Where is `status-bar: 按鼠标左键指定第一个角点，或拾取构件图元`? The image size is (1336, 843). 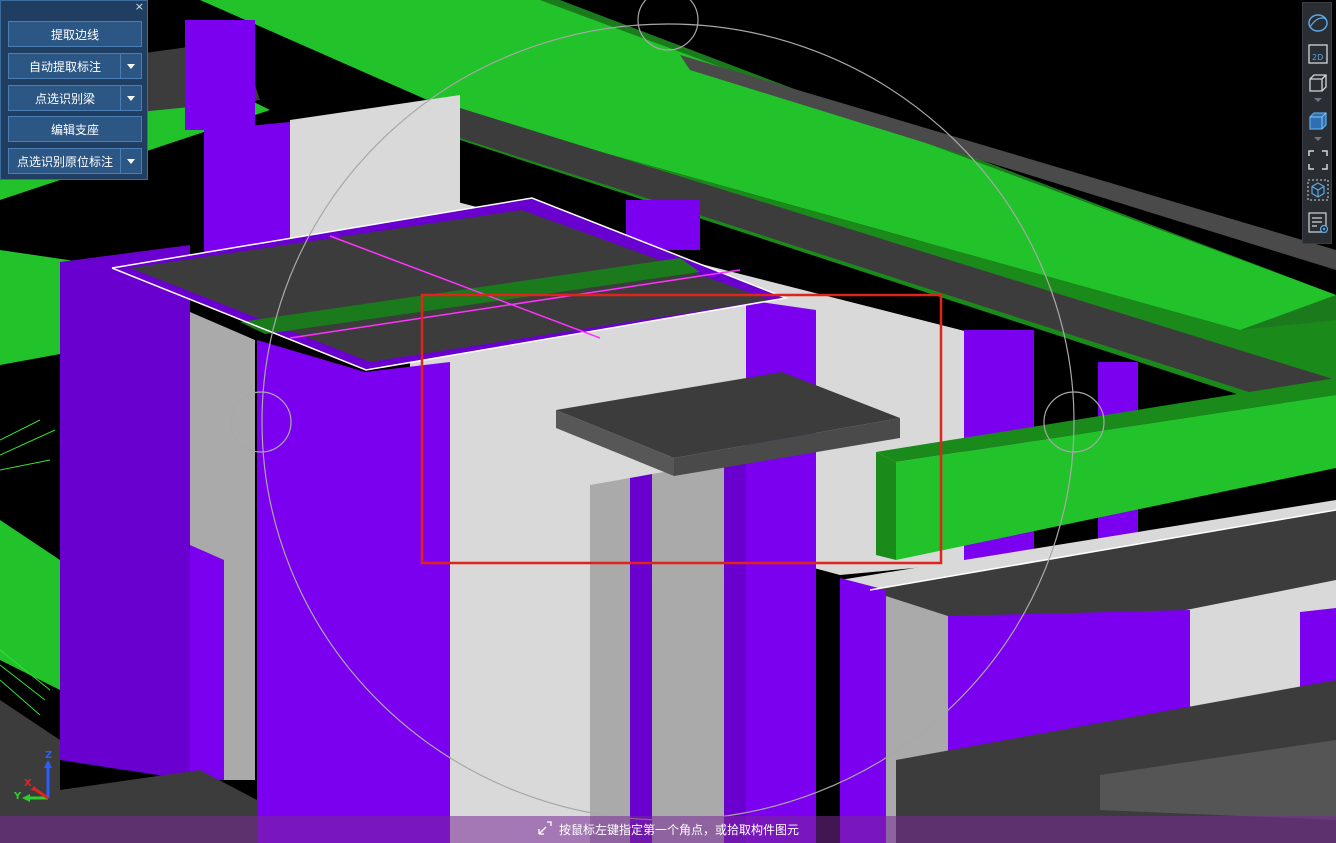 status-bar: 按鼠标左键指定第一个角点，或拾取构件图元 is located at coordinates (668, 829).